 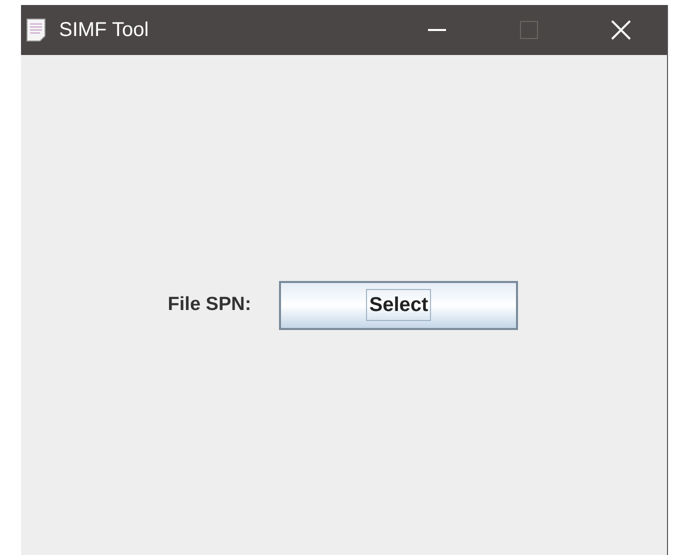 I want to click on minimize-icon, so click(x=437, y=30).